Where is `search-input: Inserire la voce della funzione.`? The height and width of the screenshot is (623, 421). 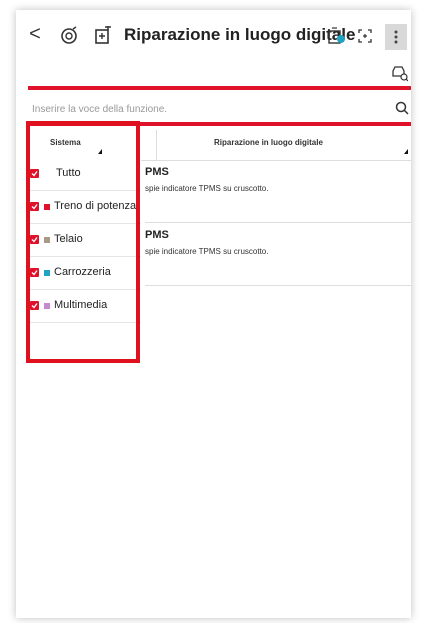 search-input: Inserire la voce della funzione. is located at coordinates (99, 109).